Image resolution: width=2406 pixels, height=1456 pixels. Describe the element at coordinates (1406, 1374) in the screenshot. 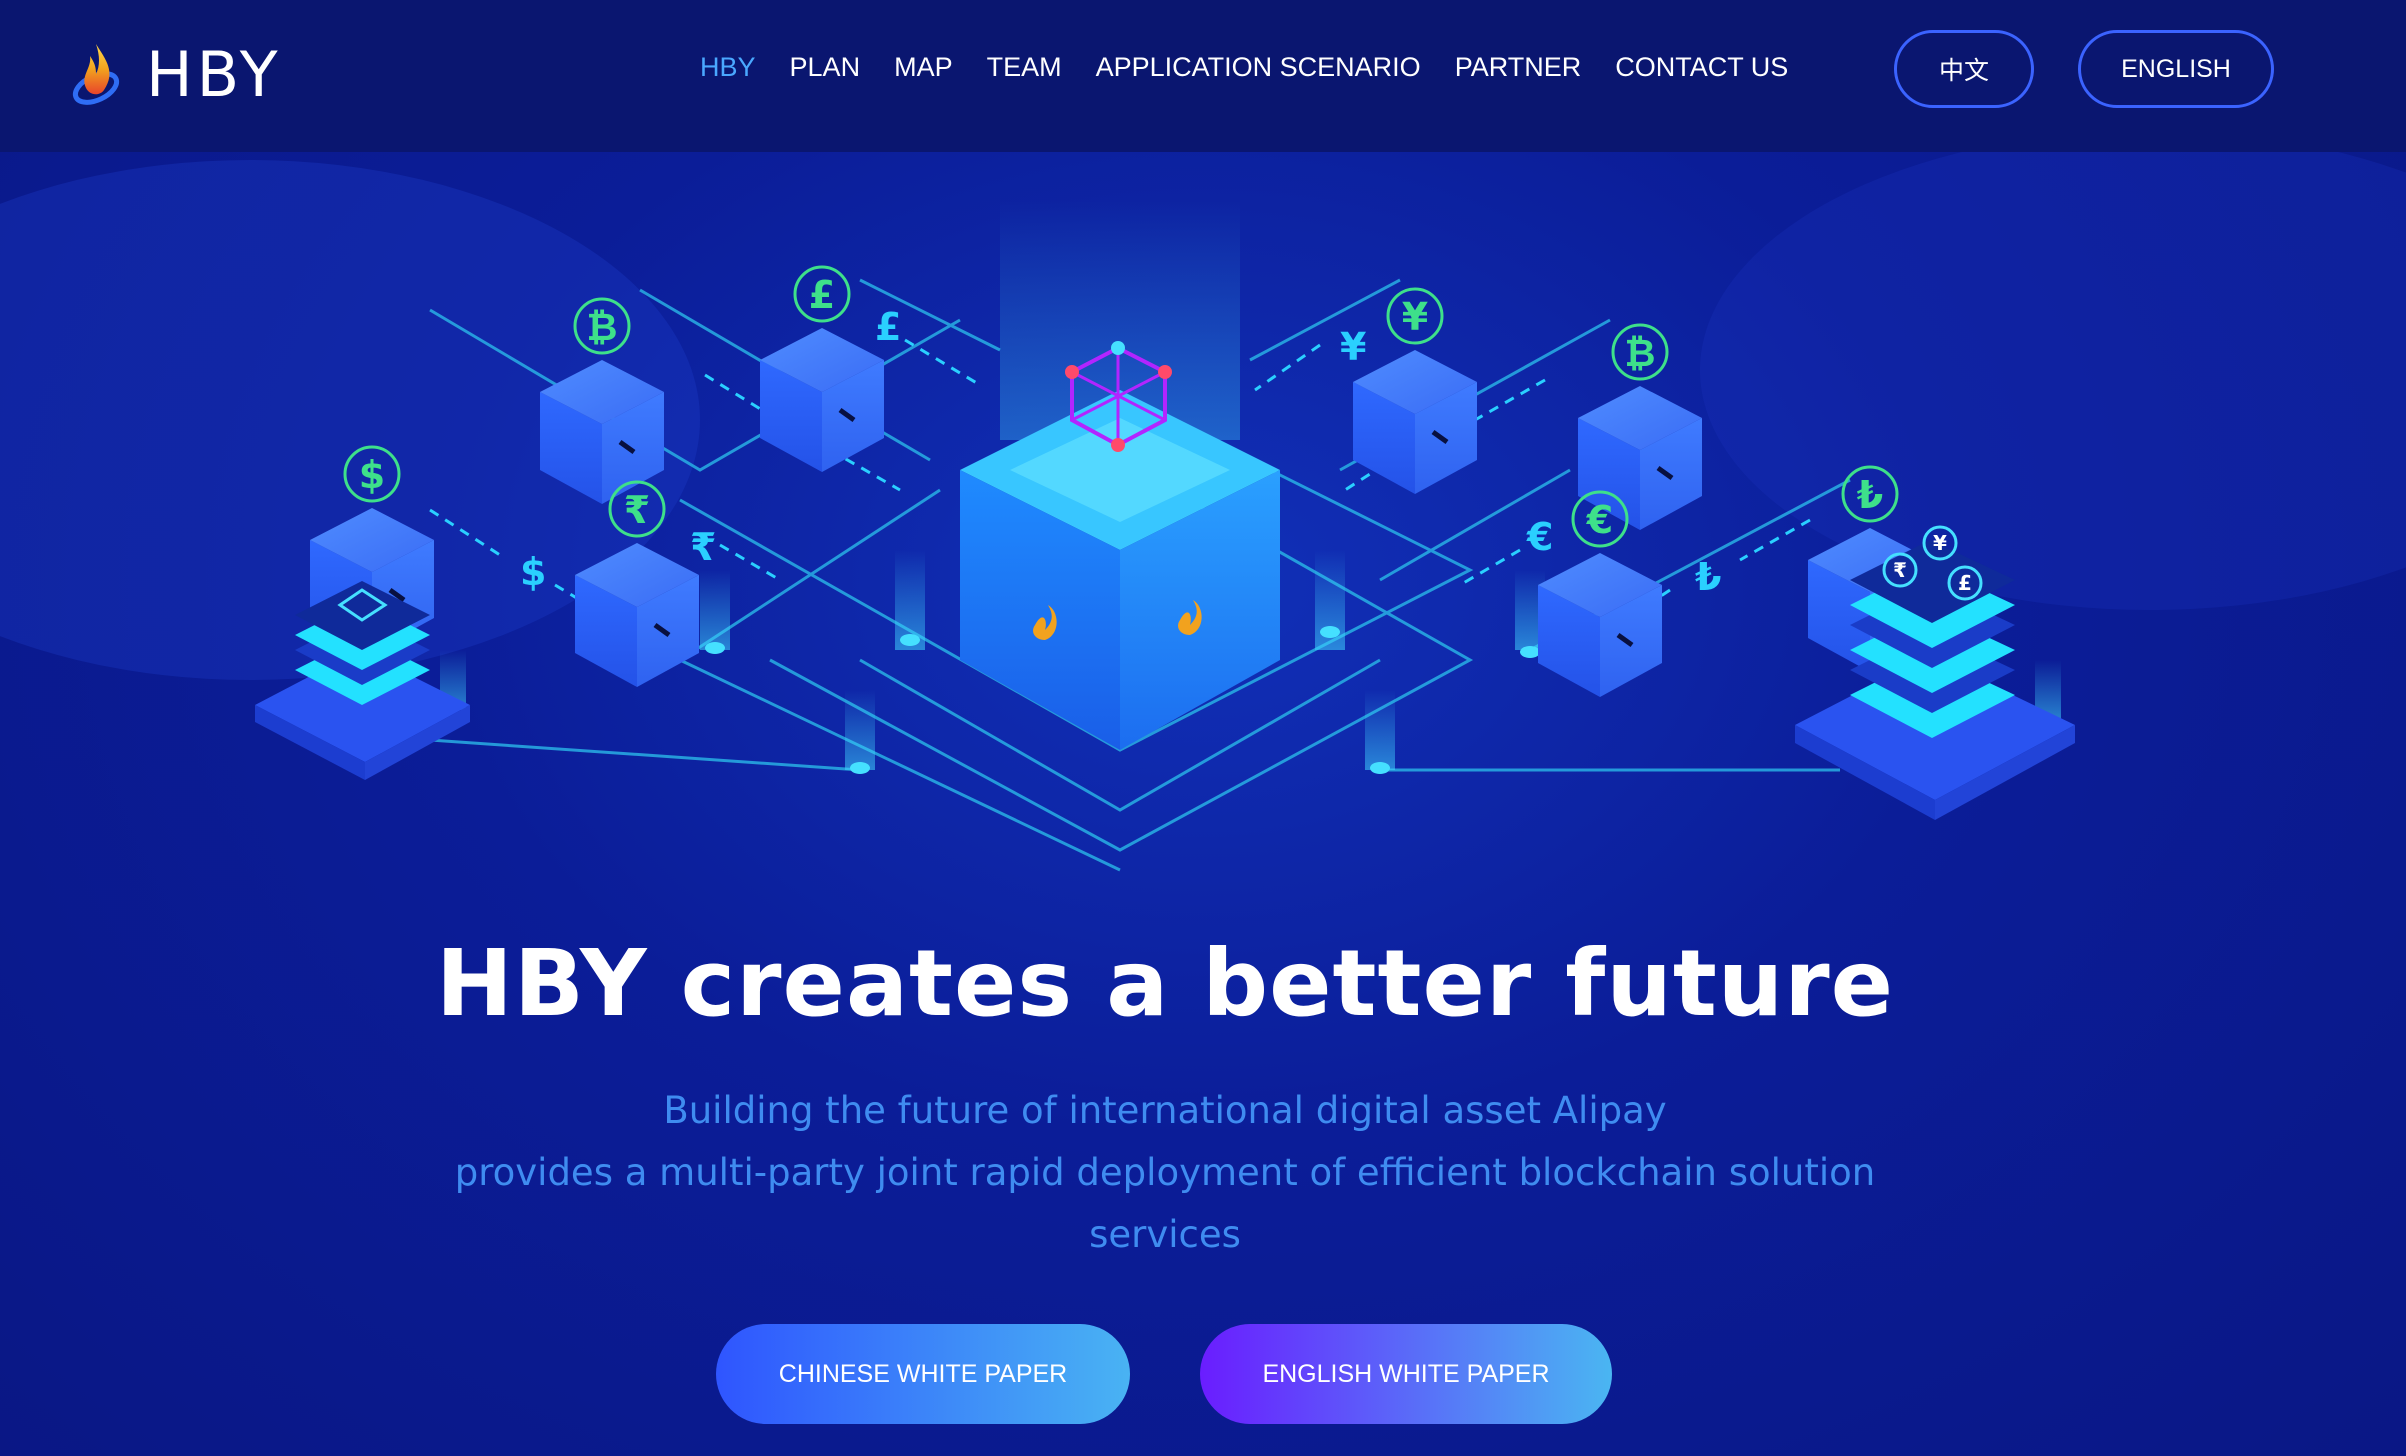

I see `english-white-paper-button: ENGLISH WHITE PAPER` at that location.